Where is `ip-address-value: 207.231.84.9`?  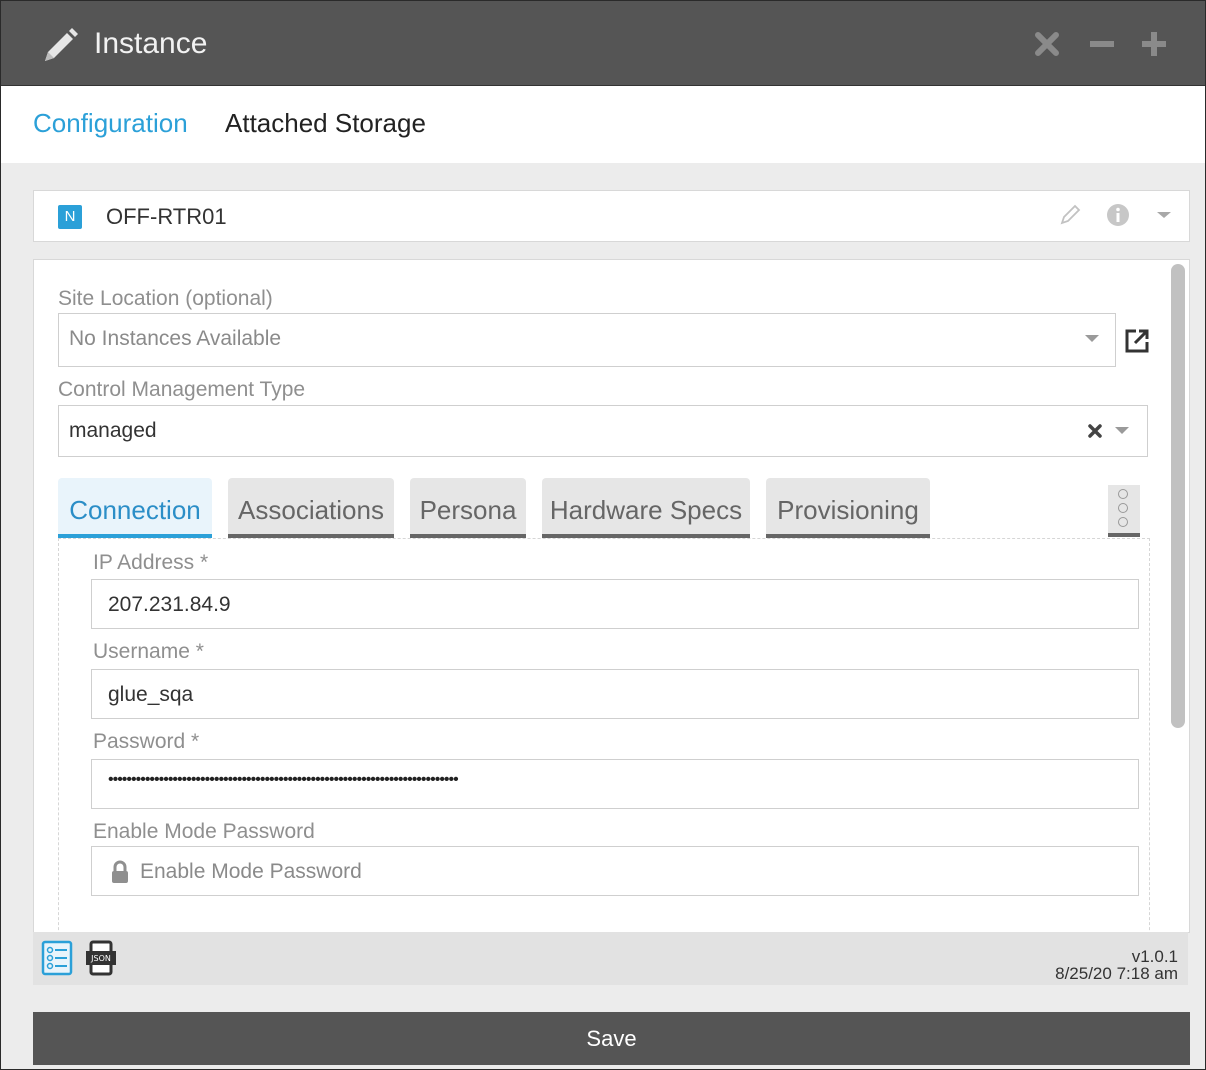
ip-address-value: 207.231.84.9 is located at coordinates (169, 604).